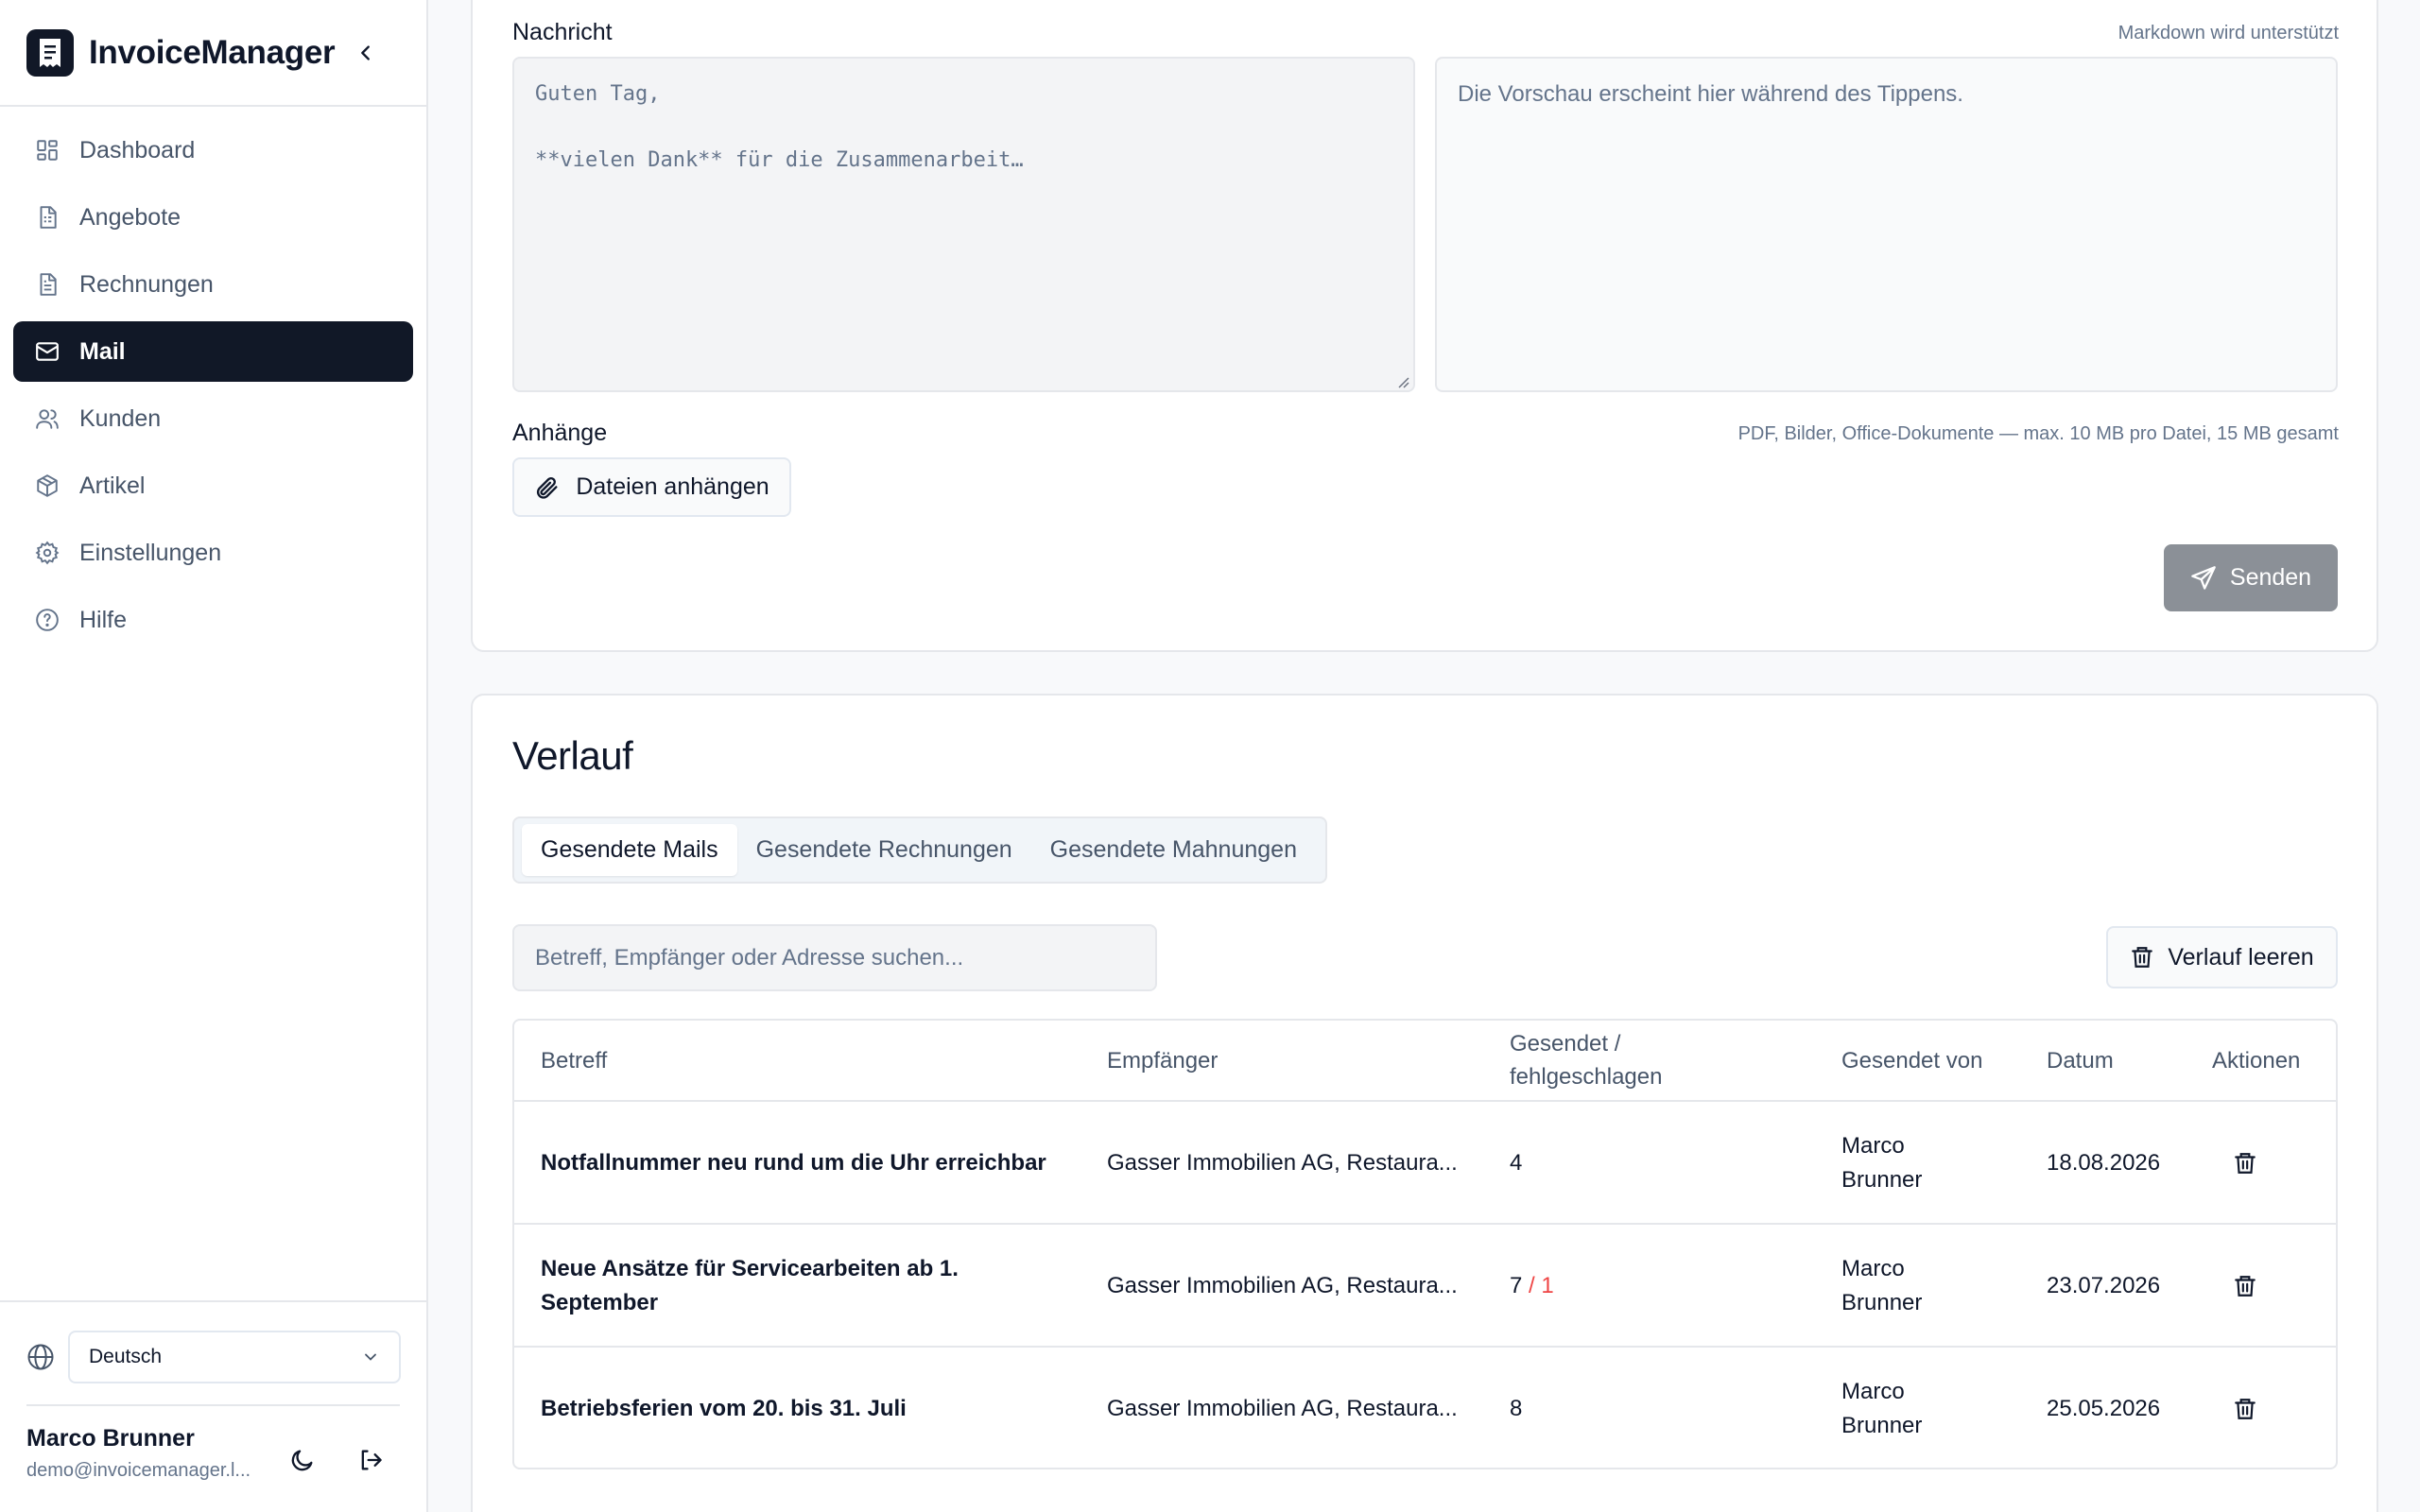 The height and width of the screenshot is (1512, 2420). I want to click on sidebar-item-label: Dashboard, so click(137, 149).